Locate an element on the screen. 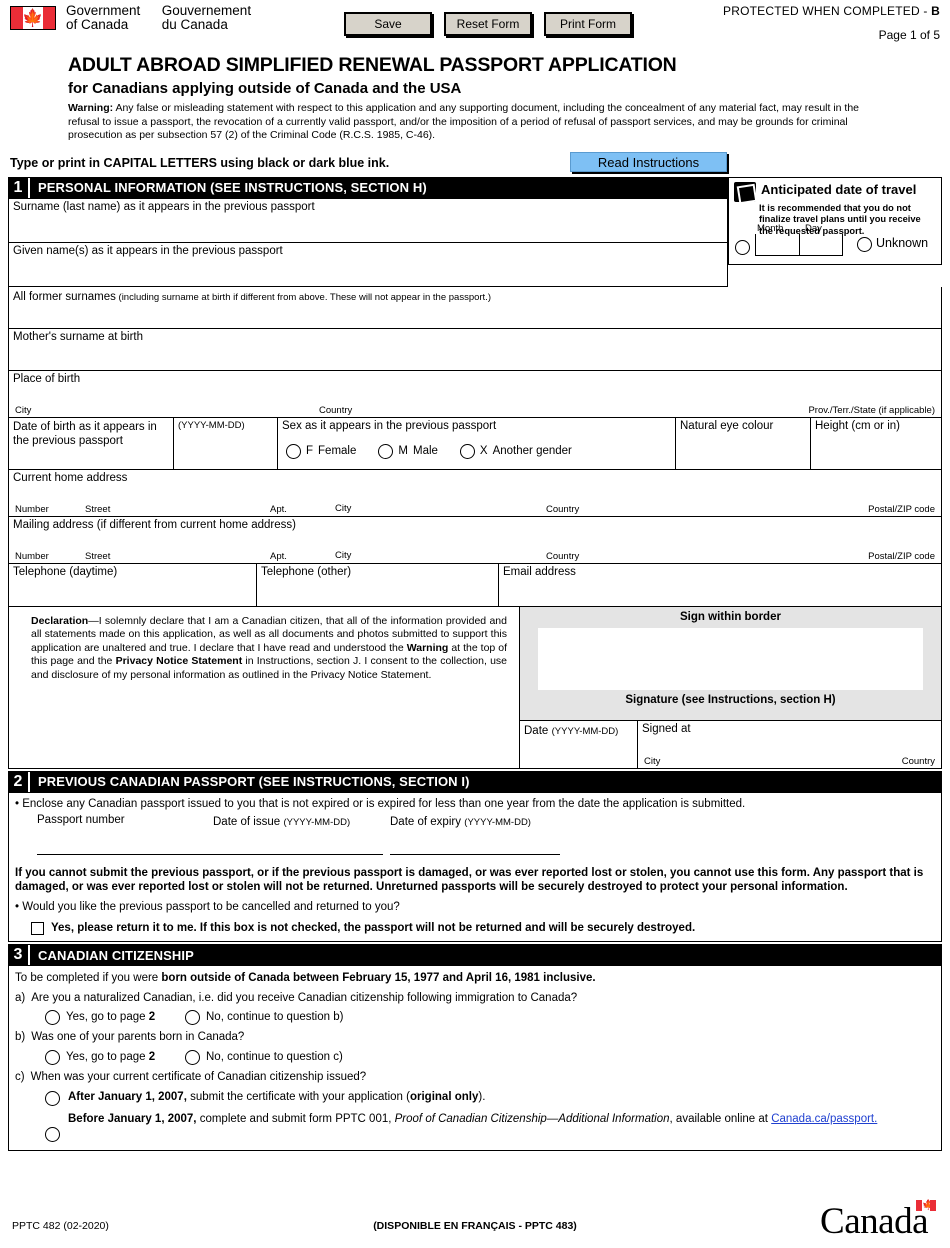  signature-date-field: Date (YYYY-MM-DD) is located at coordinates (579, 744).